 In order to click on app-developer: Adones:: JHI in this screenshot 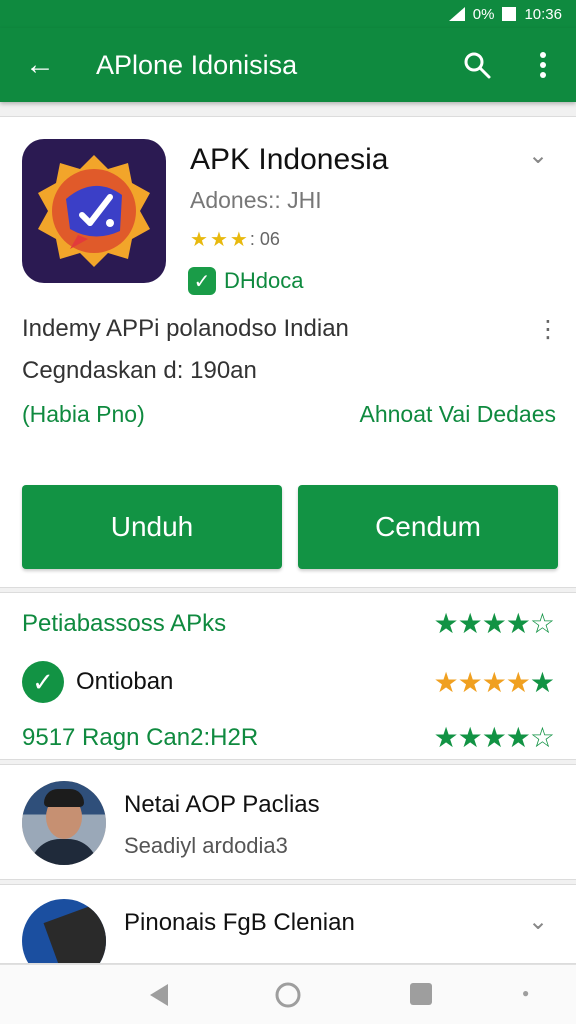, I will do `click(256, 200)`.